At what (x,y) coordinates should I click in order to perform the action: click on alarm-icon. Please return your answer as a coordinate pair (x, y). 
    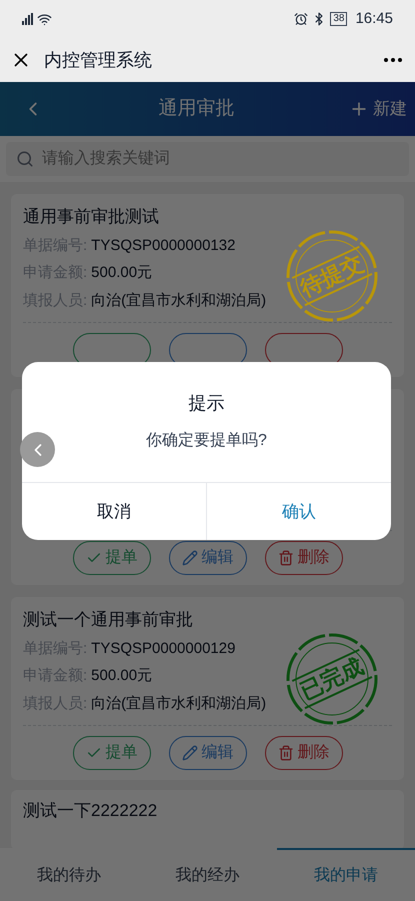
    Looking at the image, I should click on (301, 19).